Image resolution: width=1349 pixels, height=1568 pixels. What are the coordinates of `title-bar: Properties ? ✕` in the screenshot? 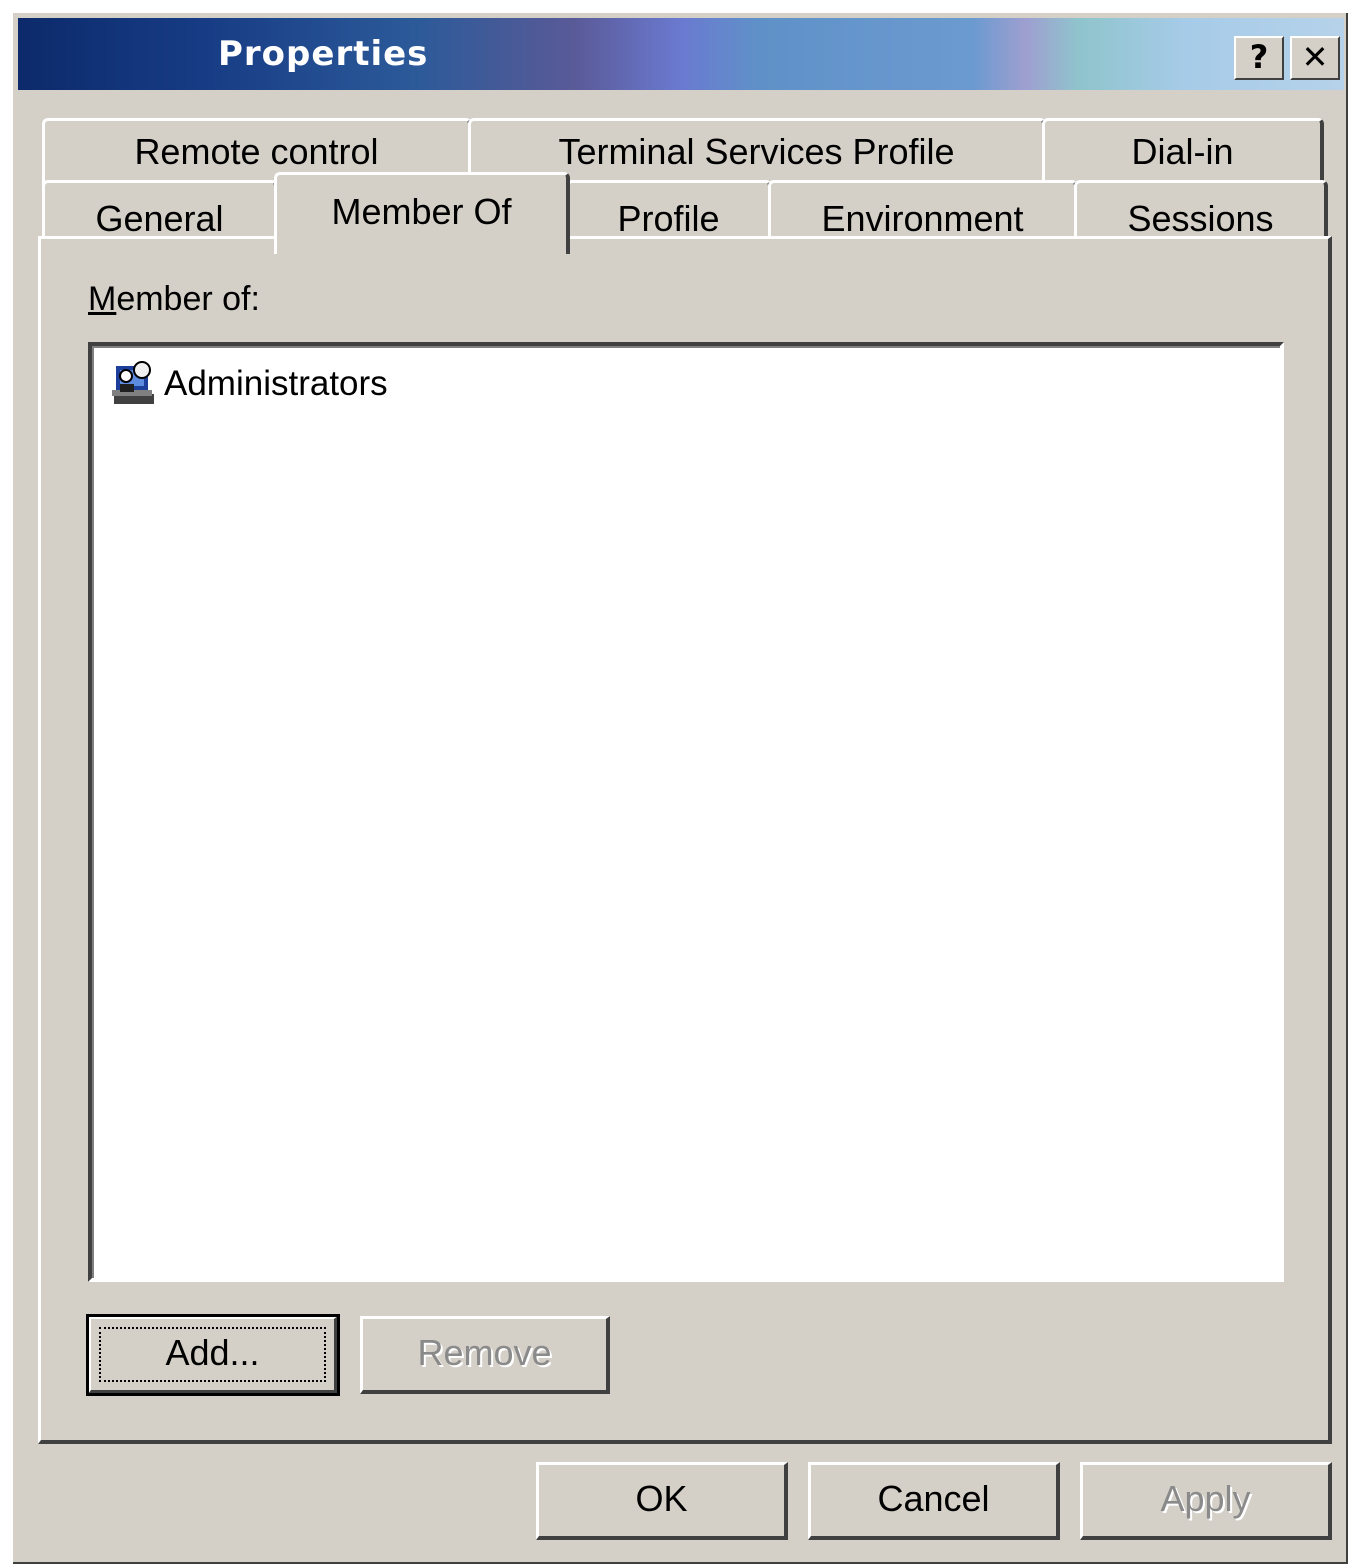 It's located at (681, 54).